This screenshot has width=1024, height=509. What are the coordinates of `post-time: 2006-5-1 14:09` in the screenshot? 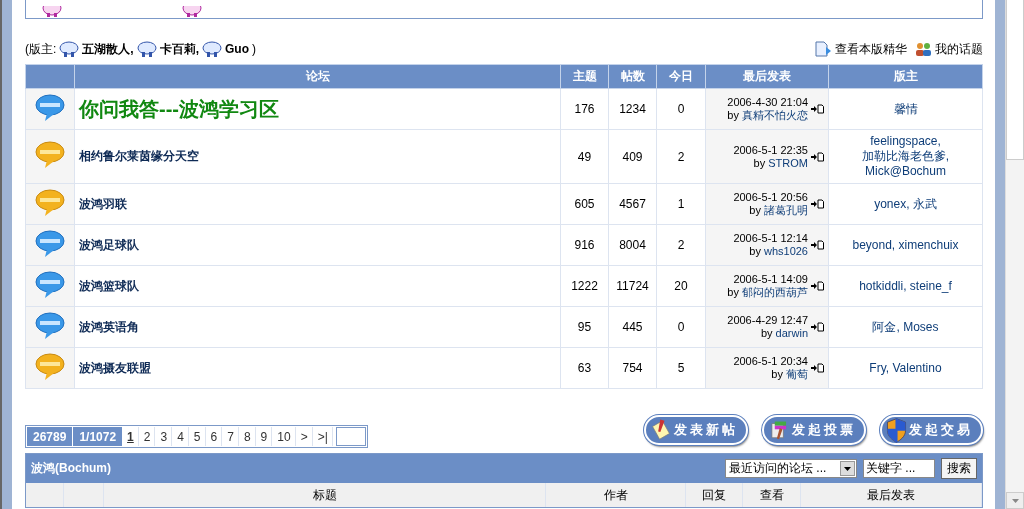 It's located at (770, 279).